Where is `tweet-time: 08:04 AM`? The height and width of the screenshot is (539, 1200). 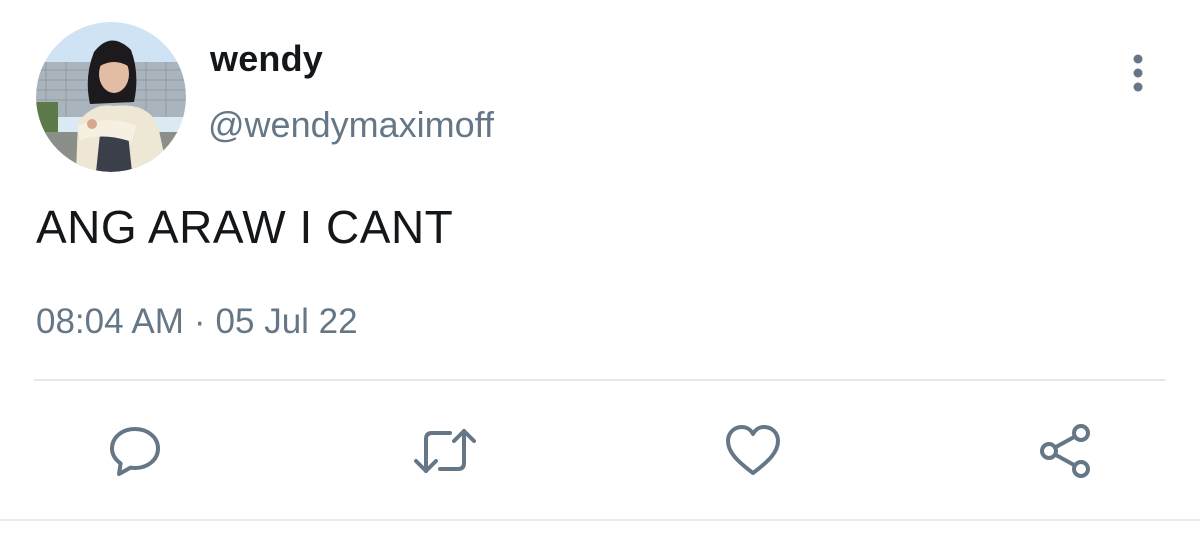 tweet-time: 08:04 AM is located at coordinates (110, 321).